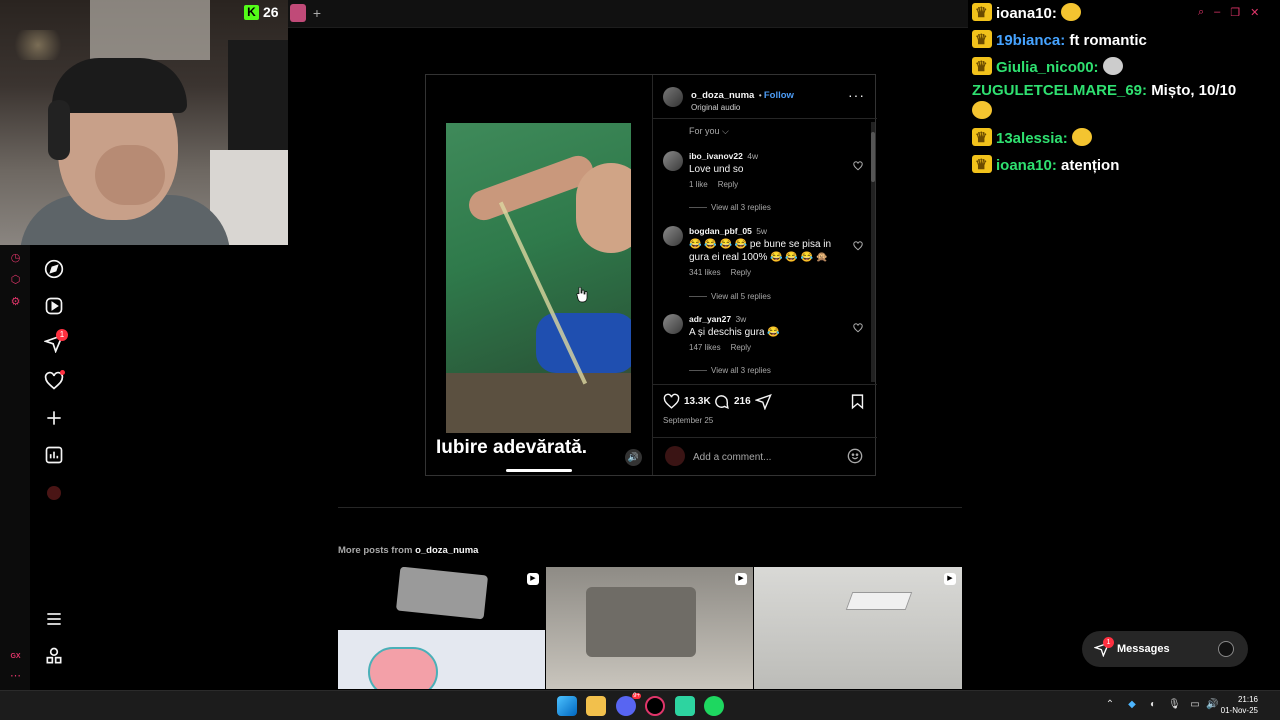 This screenshot has height=720, width=1280. What do you see at coordinates (54, 269) in the screenshot?
I see `explore-icon` at bounding box center [54, 269].